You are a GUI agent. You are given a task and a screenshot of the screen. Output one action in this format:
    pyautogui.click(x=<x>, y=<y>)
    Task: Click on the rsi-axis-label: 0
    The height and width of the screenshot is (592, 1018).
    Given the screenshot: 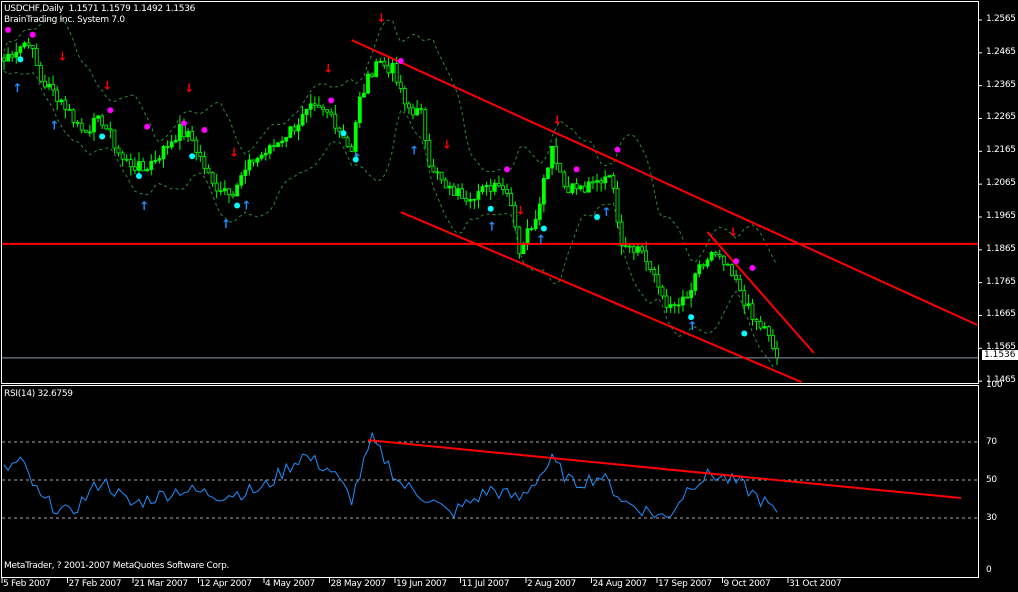 What is the action you would take?
    pyautogui.click(x=989, y=570)
    